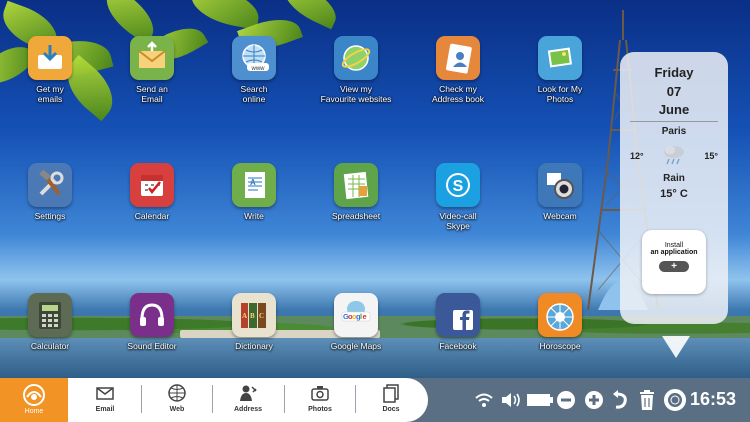  Describe the element at coordinates (177, 409) in the screenshot. I see `dock-web-label: Web` at that location.